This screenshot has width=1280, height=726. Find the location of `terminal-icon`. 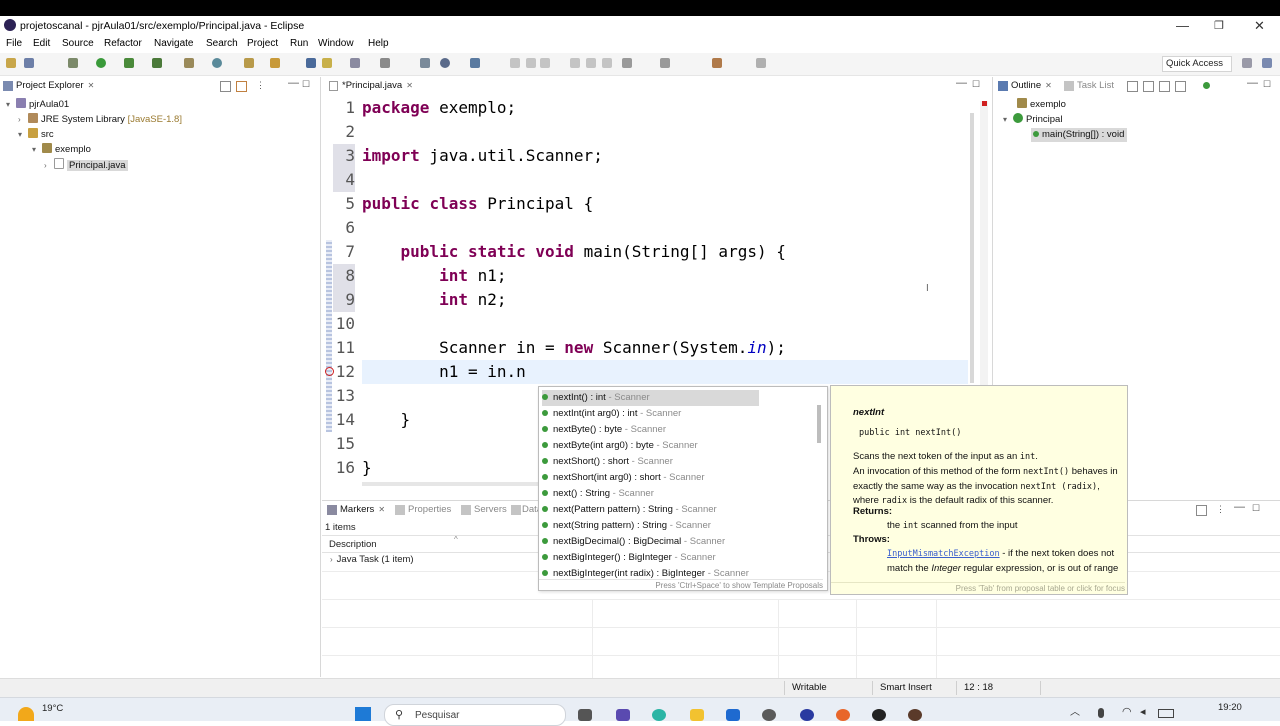

terminal-icon is located at coordinates (475, 63).